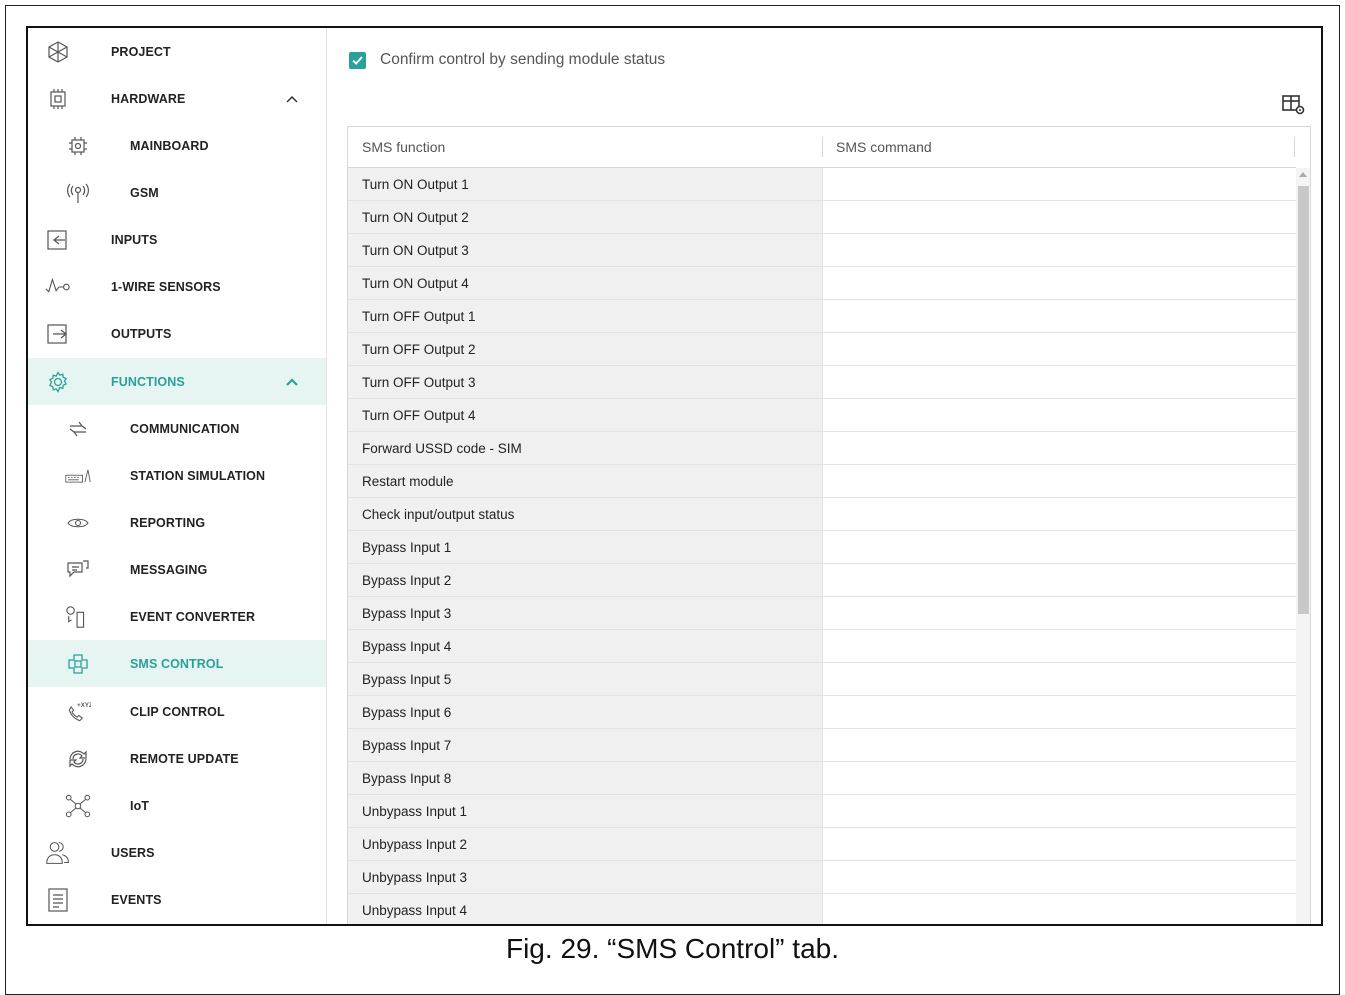 The image size is (1345, 995). Describe the element at coordinates (58, 52) in the screenshot. I see `snowflake-icon` at that location.